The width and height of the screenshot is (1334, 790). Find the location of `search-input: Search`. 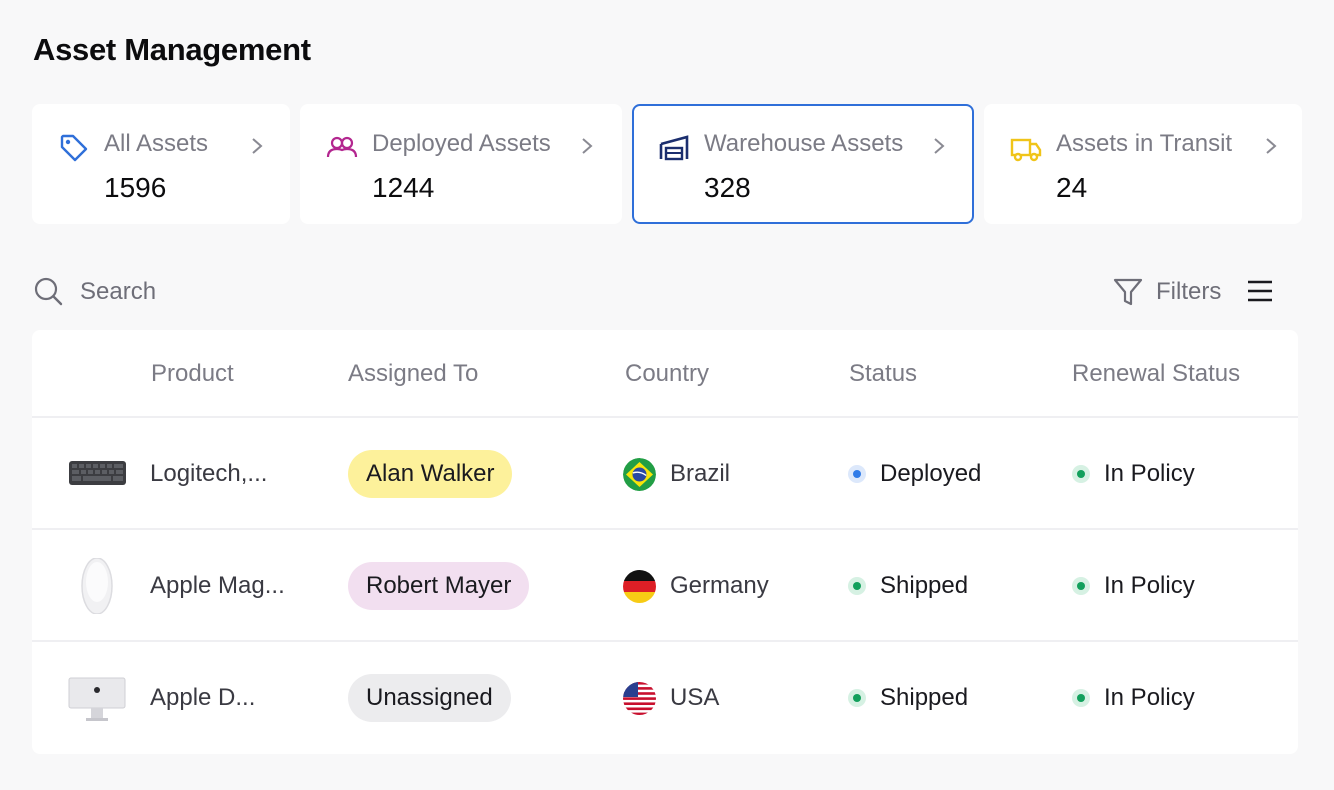

search-input: Search is located at coordinates (118, 292).